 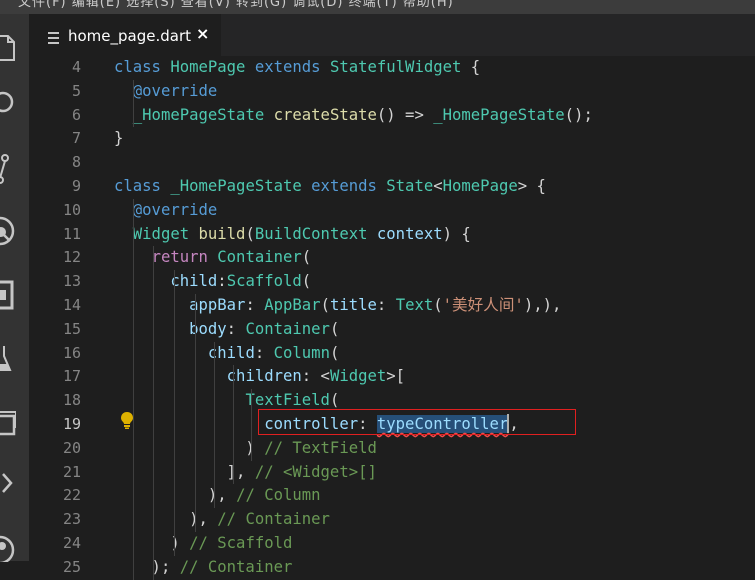 What do you see at coordinates (8, 230) in the screenshot?
I see `debug-icon` at bounding box center [8, 230].